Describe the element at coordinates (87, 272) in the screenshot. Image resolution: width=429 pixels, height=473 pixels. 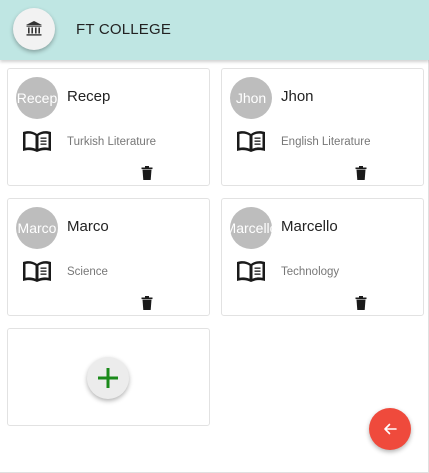
I see `subject-label: Science` at that location.